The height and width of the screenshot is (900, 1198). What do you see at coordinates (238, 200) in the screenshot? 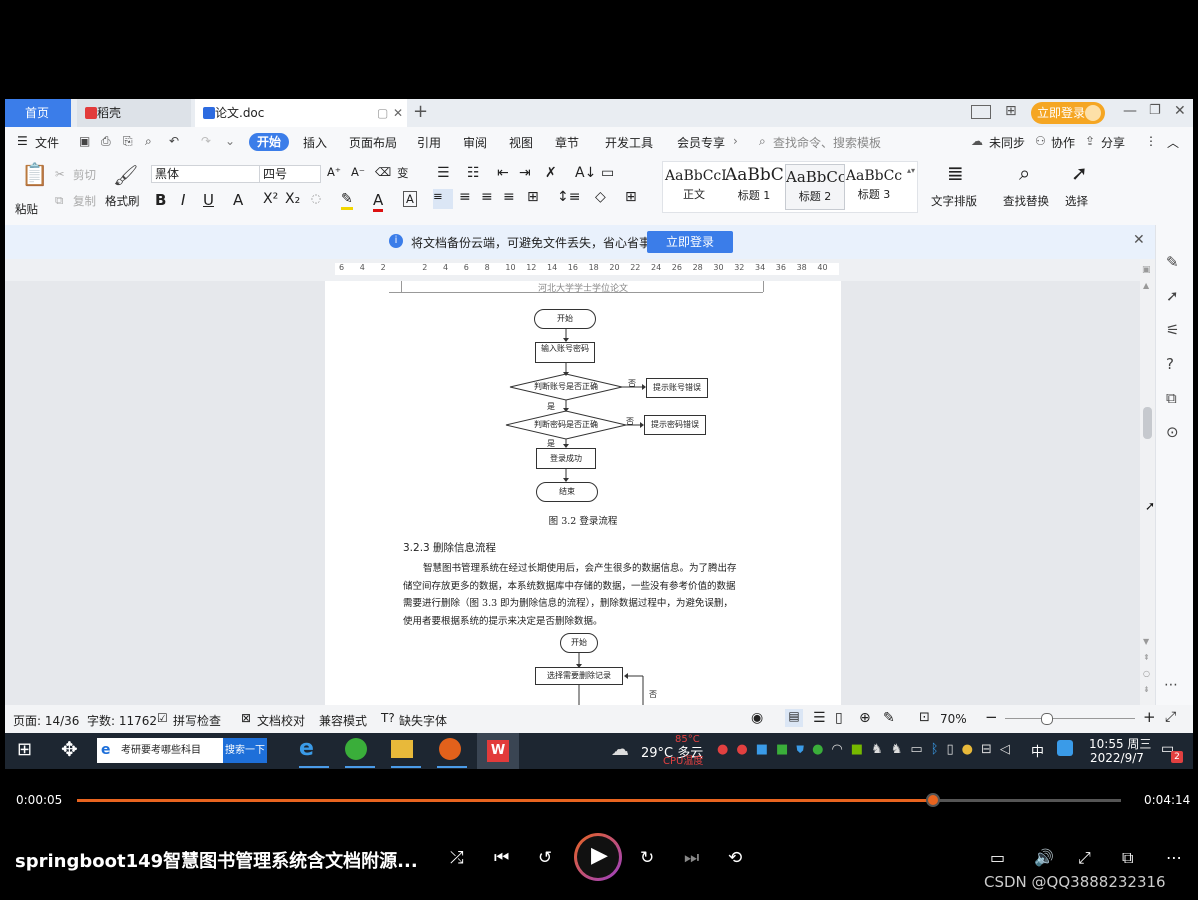
I see `strikethrough-icon: A` at bounding box center [238, 200].